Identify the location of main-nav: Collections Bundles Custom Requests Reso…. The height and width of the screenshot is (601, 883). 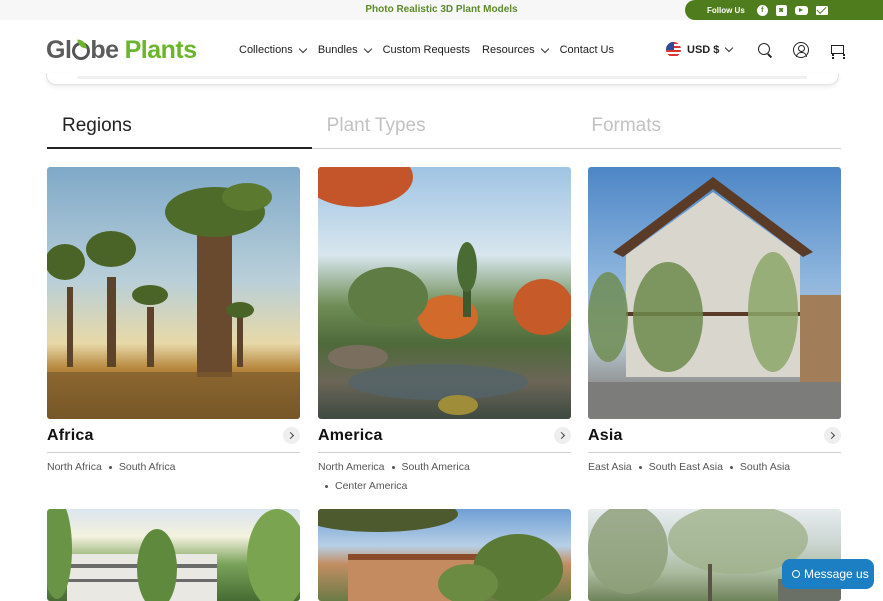
(432, 50).